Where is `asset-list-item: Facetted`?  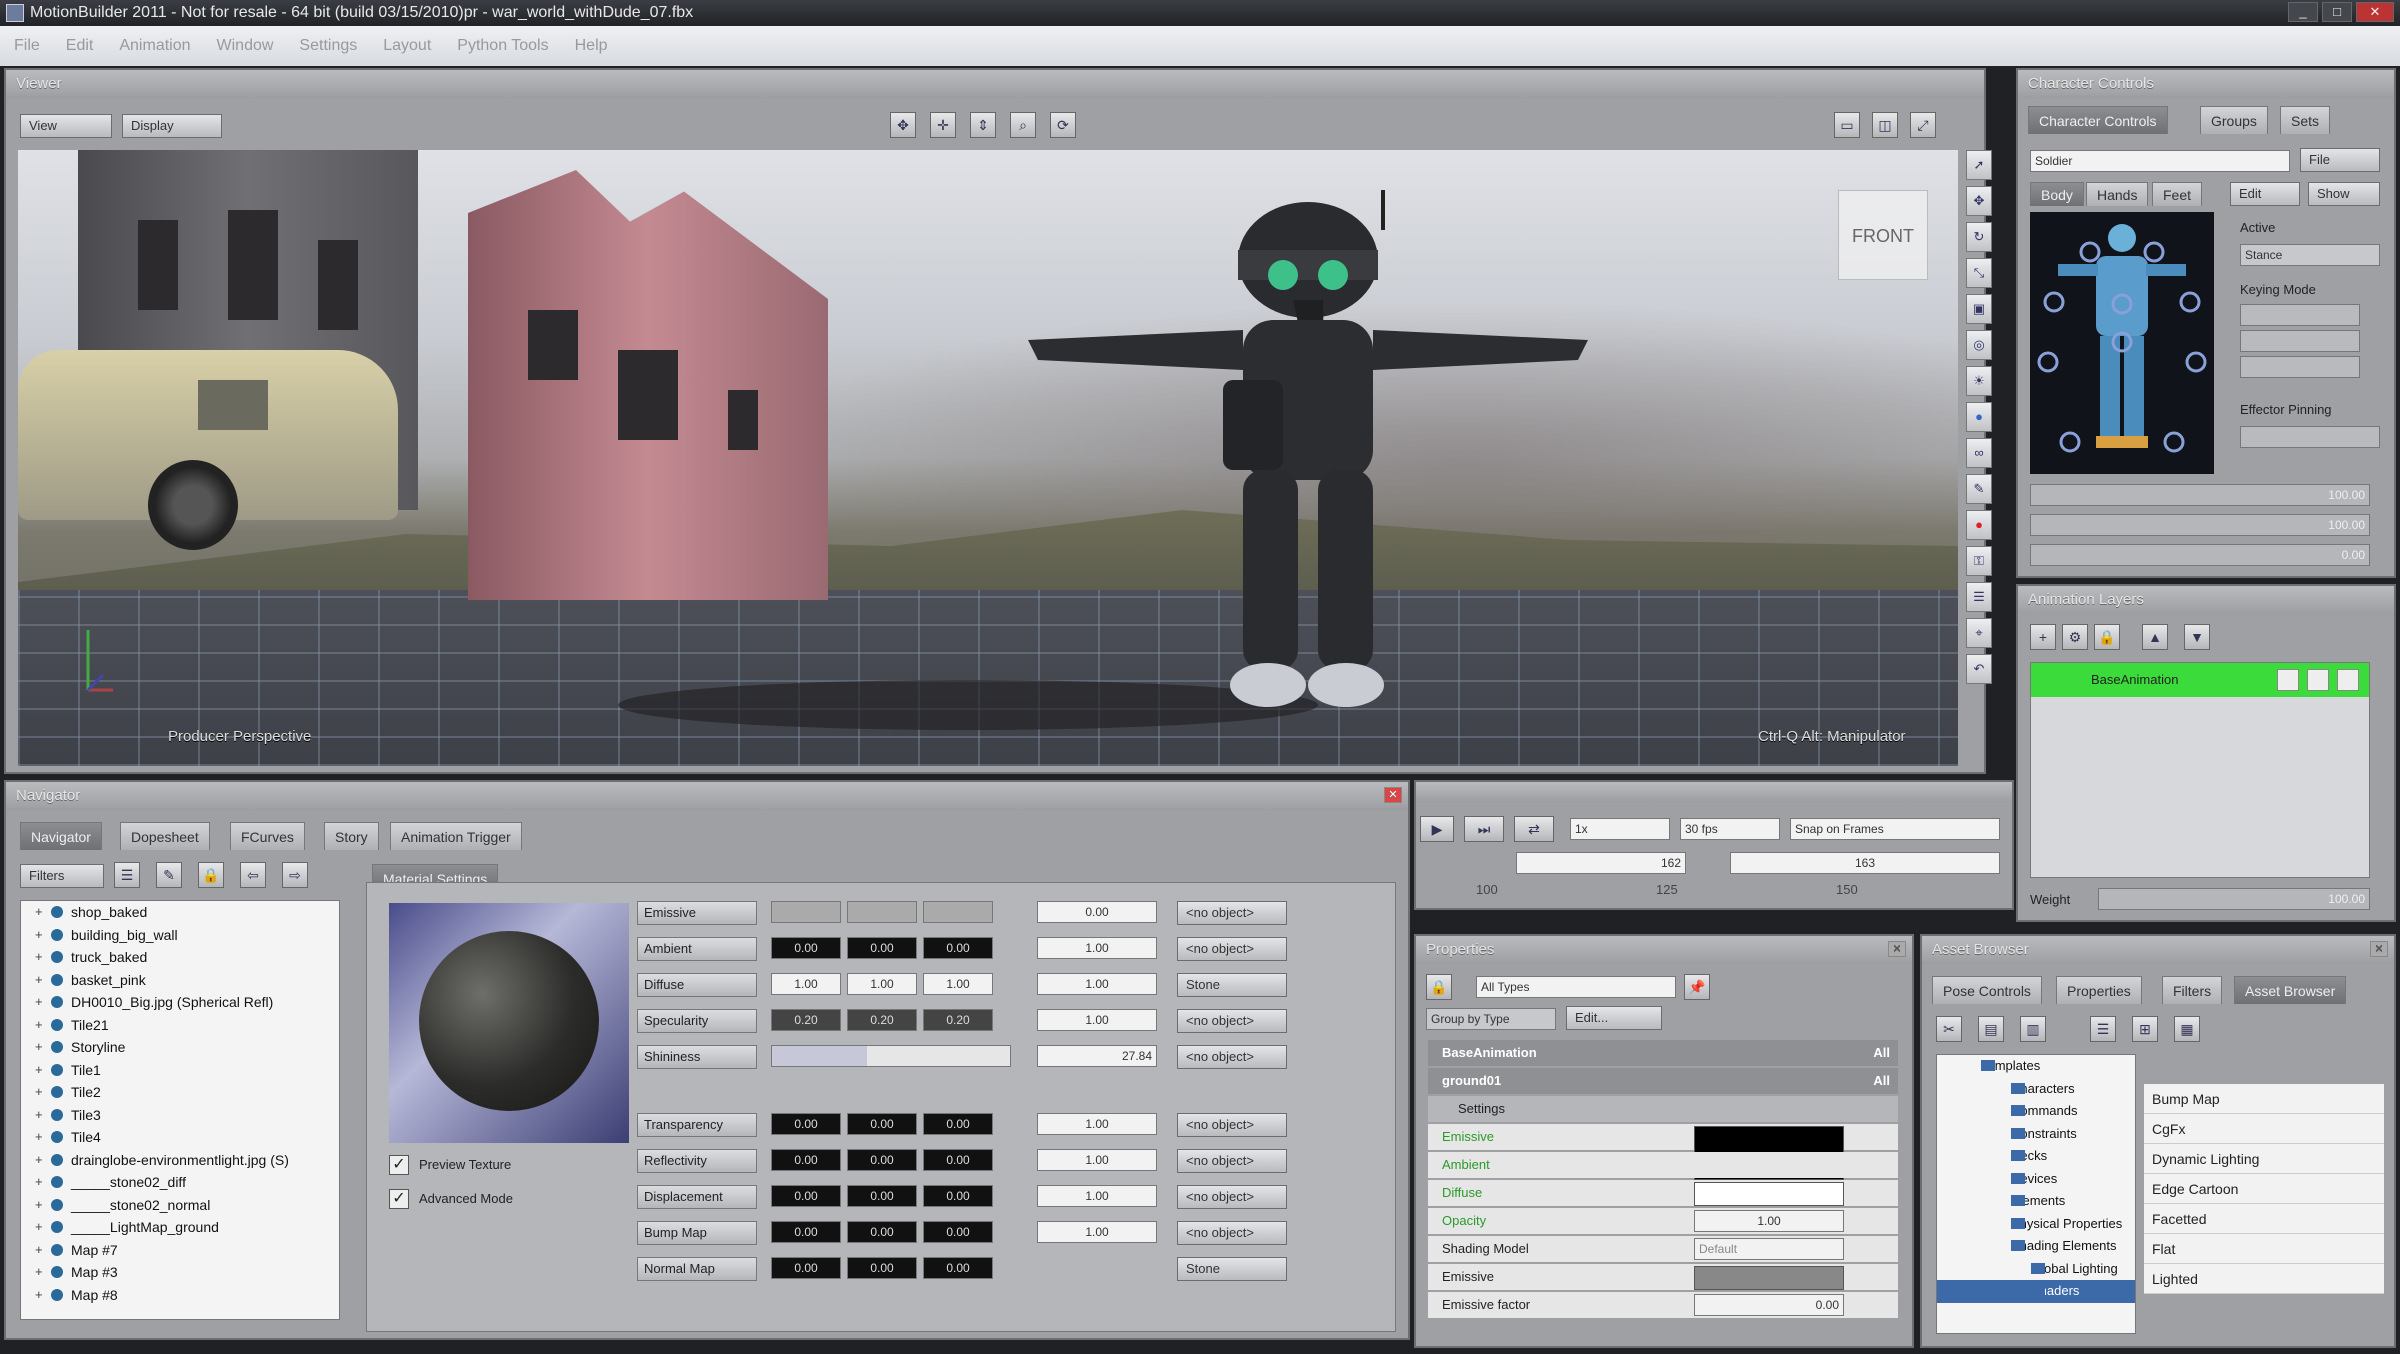
asset-list-item: Facetted is located at coordinates (2264, 1219).